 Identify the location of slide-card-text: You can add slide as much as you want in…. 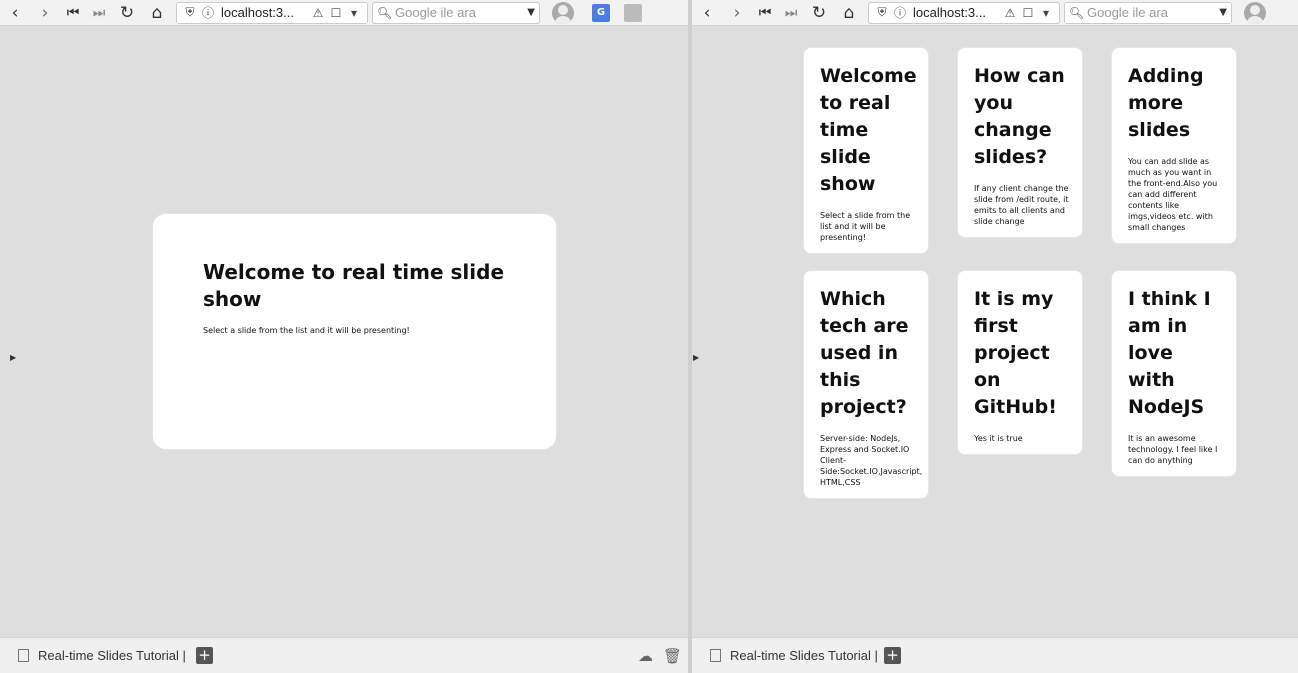
(1173, 194).